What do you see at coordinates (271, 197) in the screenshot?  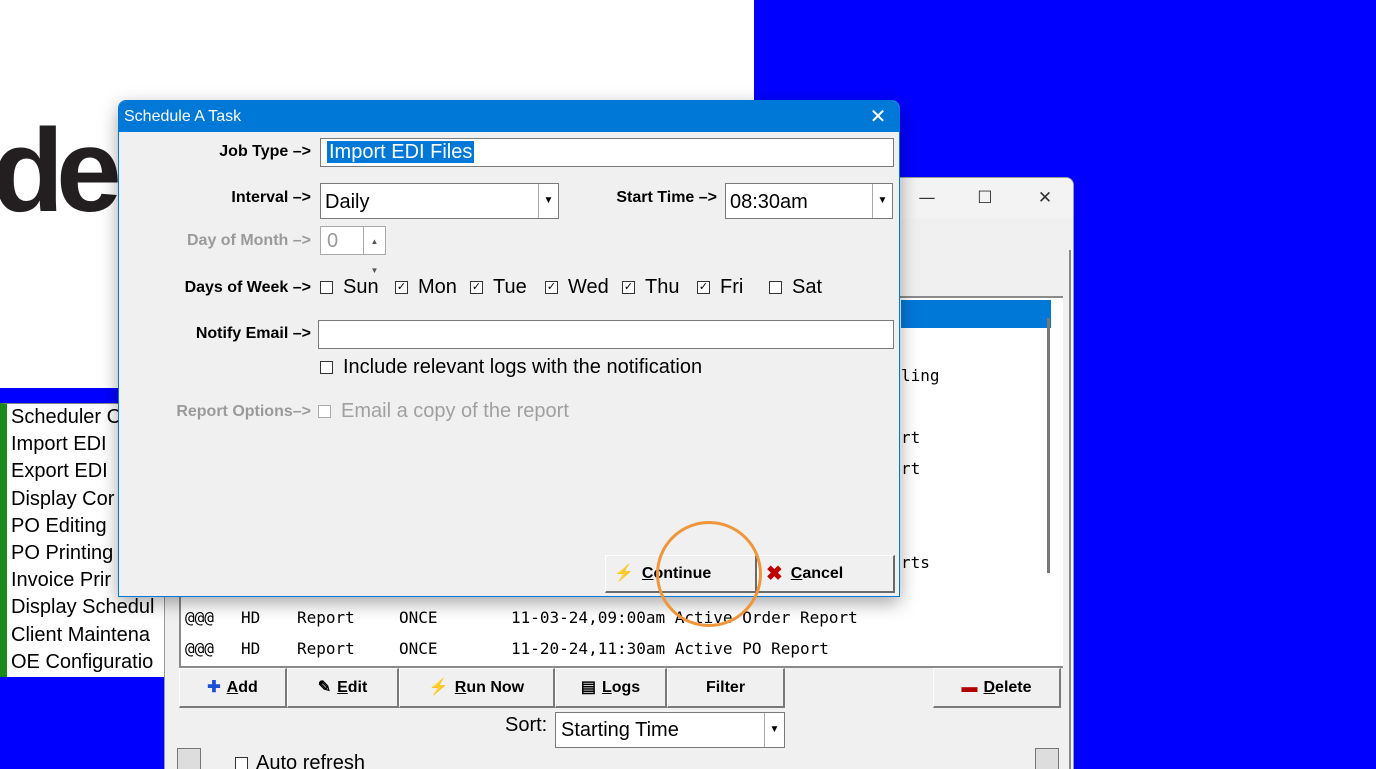 I see `interval-label: Interval –>` at bounding box center [271, 197].